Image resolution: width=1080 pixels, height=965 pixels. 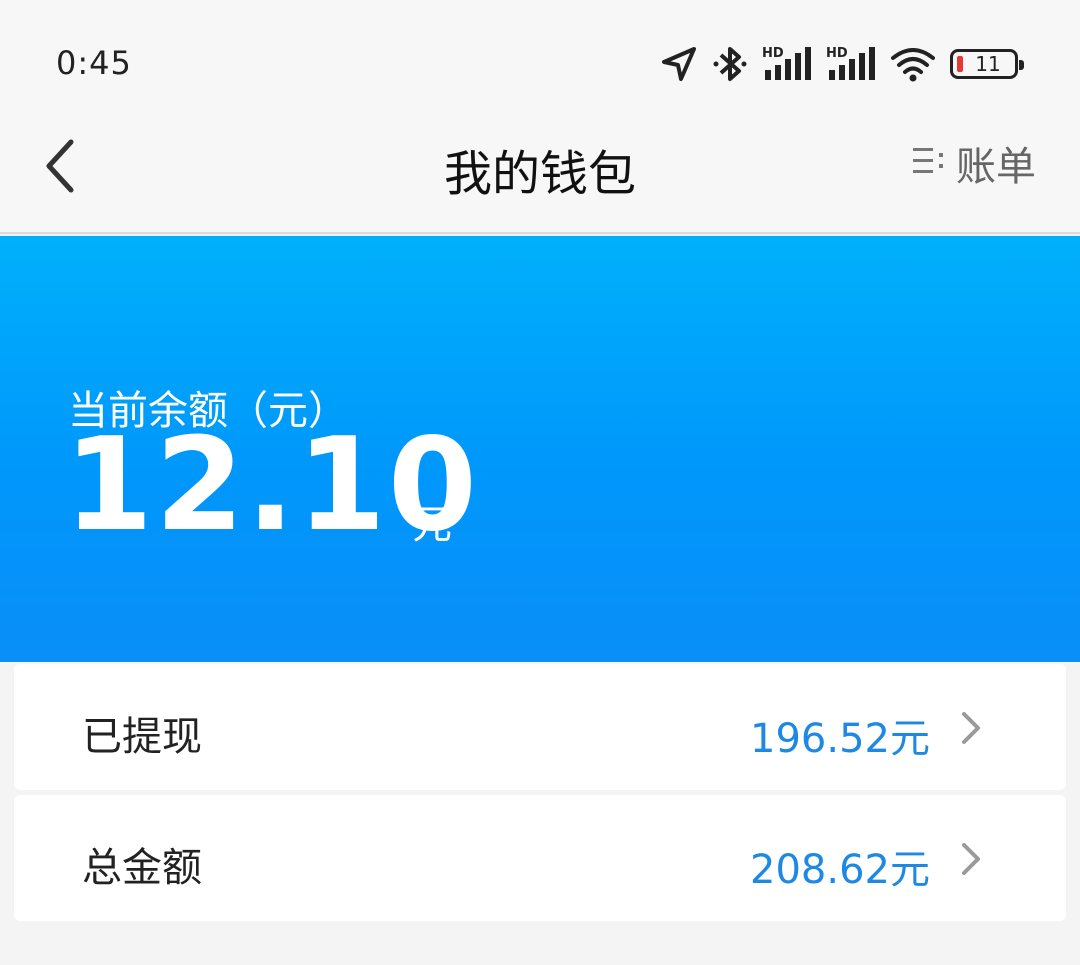 What do you see at coordinates (913, 64) in the screenshot?
I see `wifi-icon` at bounding box center [913, 64].